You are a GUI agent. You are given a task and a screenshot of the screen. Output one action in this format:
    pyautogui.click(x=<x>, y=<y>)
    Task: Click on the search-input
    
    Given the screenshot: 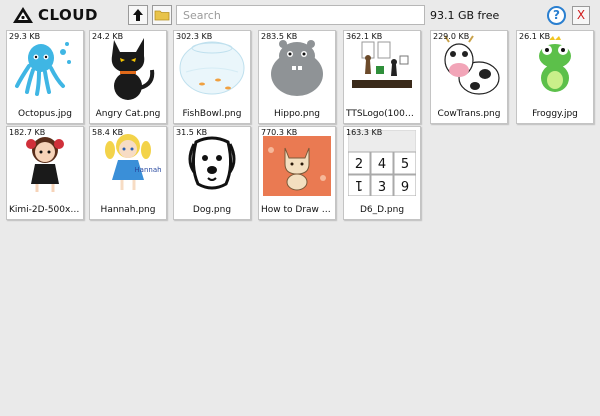 What is the action you would take?
    pyautogui.click(x=300, y=15)
    